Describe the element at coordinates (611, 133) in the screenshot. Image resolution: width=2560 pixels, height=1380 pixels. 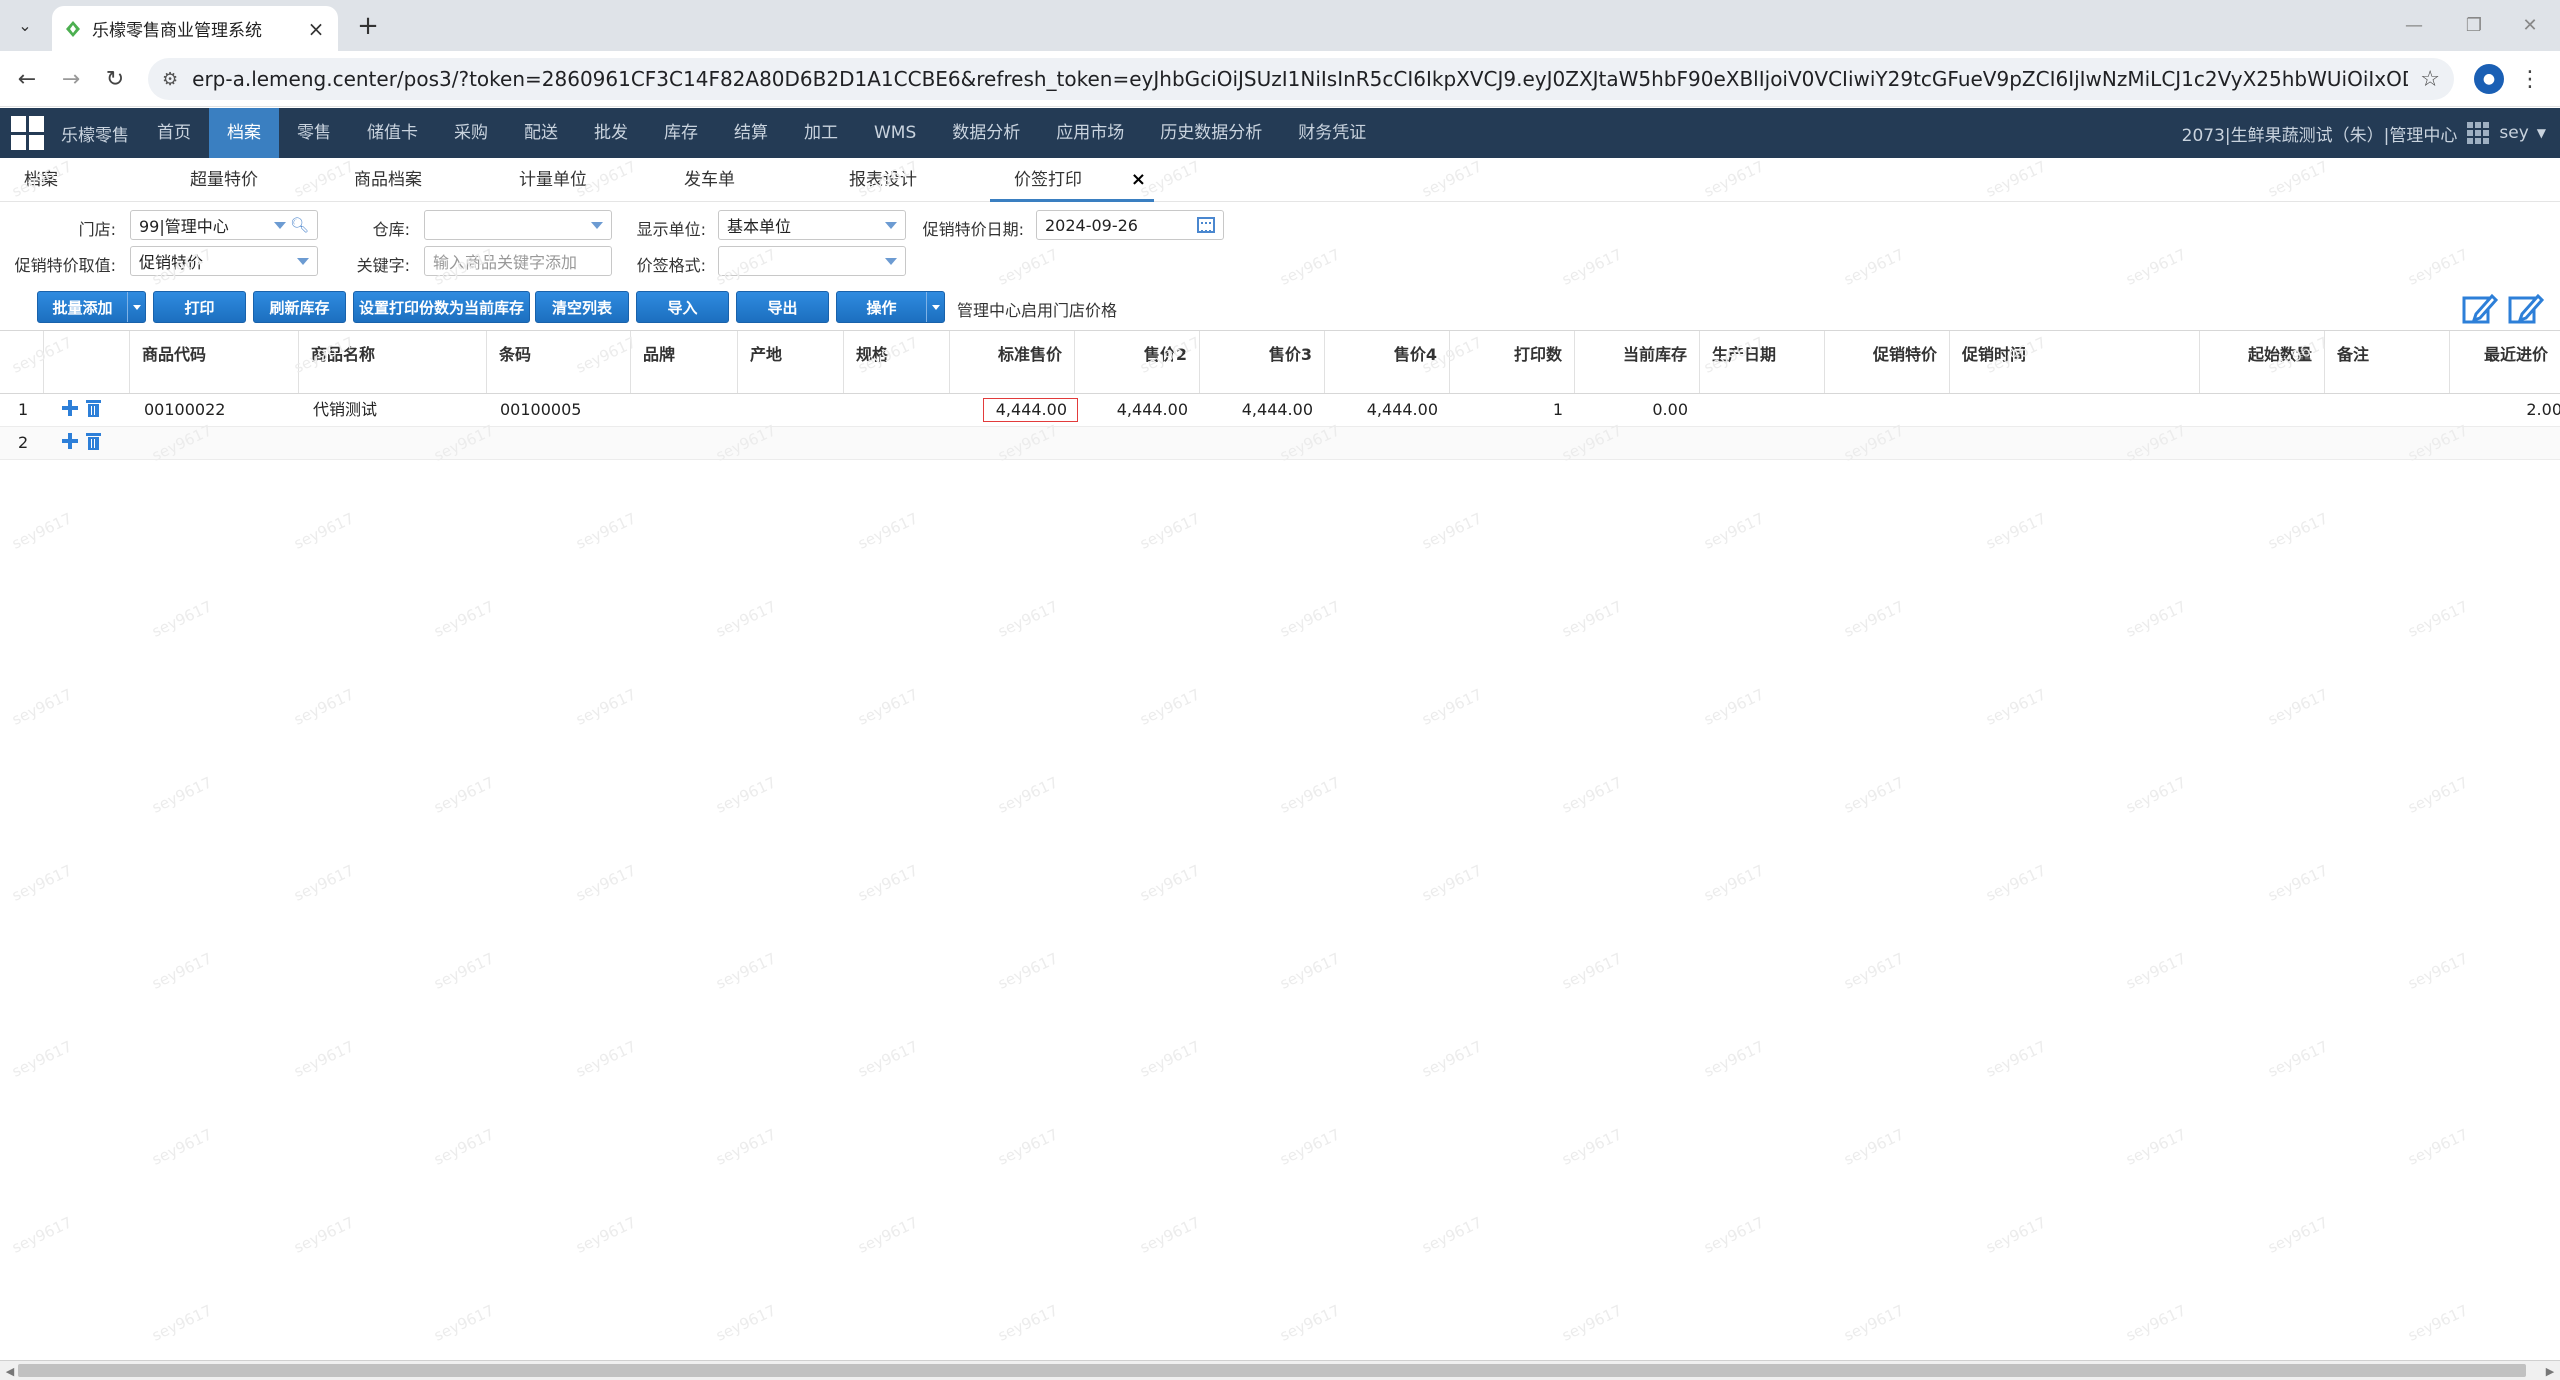
I see `nav-wholesale: 批发` at that location.